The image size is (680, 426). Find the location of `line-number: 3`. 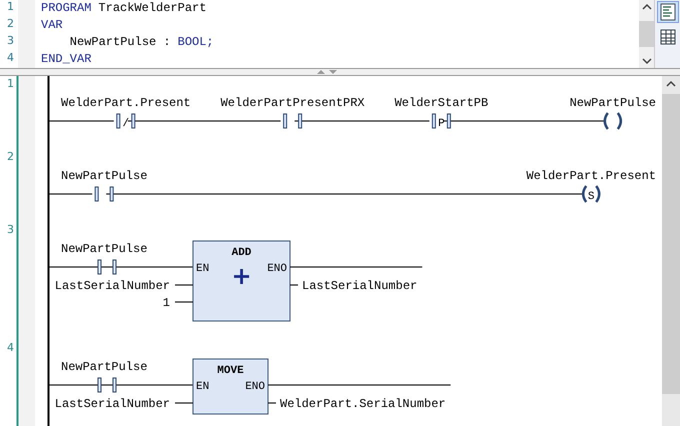

line-number: 3 is located at coordinates (10, 41).